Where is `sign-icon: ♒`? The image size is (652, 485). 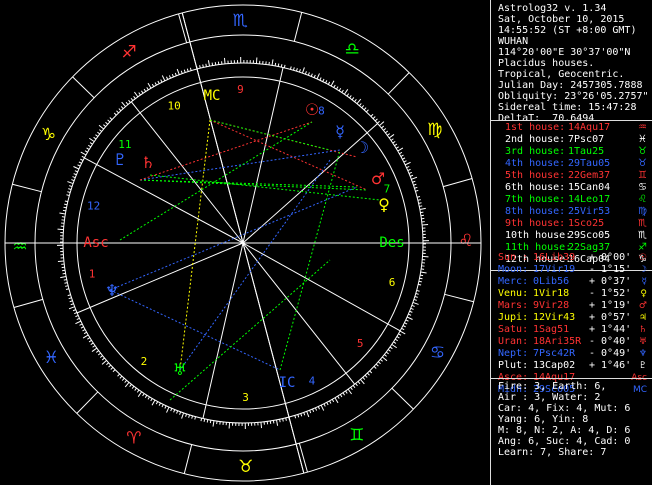 sign-icon: ♒ is located at coordinates (642, 127).